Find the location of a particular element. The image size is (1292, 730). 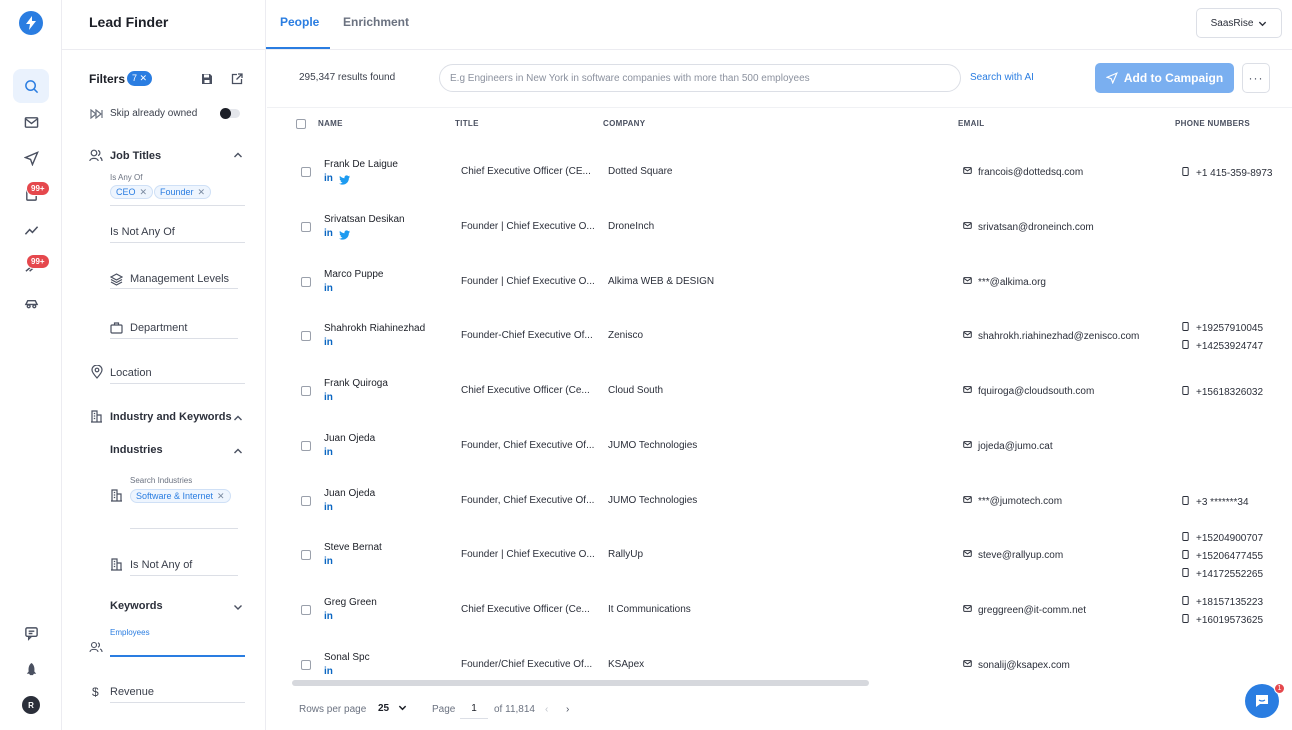

email-cell: ***@jumotech.com is located at coordinates (1012, 501).